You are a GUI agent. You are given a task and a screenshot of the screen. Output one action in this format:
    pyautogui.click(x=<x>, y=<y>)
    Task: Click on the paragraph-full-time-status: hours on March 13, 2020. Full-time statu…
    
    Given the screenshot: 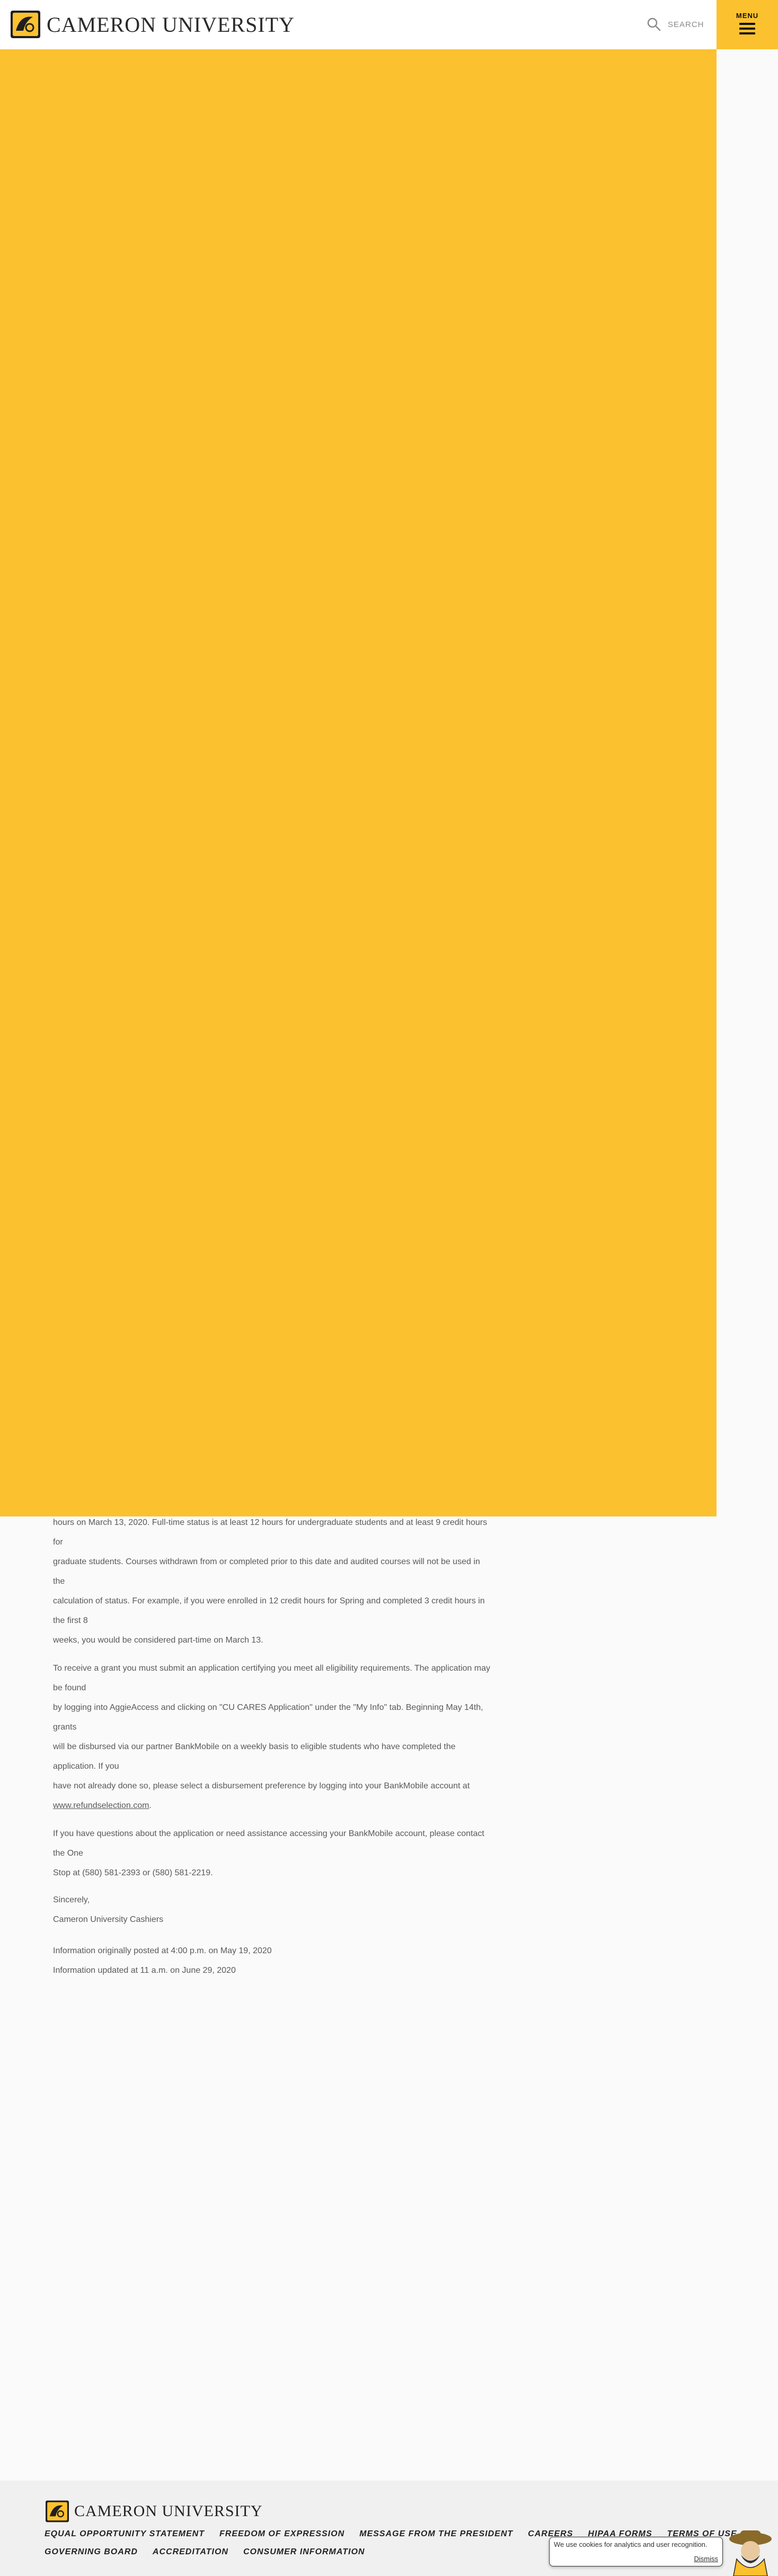 What is the action you would take?
    pyautogui.click(x=273, y=1581)
    